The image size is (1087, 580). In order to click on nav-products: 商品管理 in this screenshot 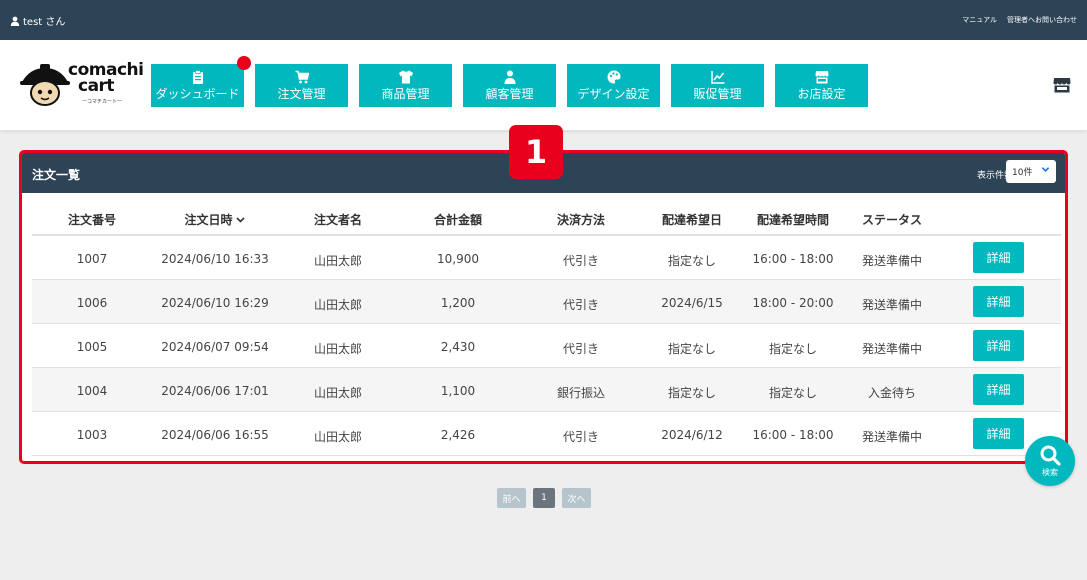, I will do `click(405, 85)`.